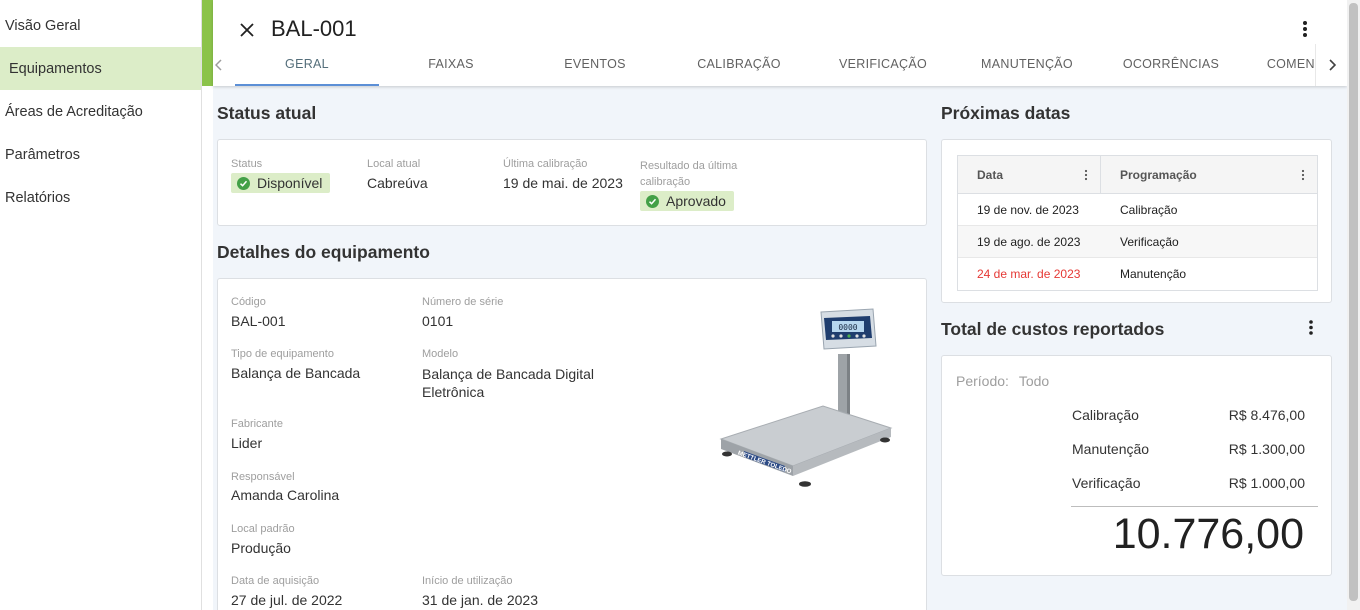 The width and height of the screenshot is (1360, 610). What do you see at coordinates (1171, 65) in the screenshot?
I see `tab-ocorrencias: OCORRÊNCIAS` at bounding box center [1171, 65].